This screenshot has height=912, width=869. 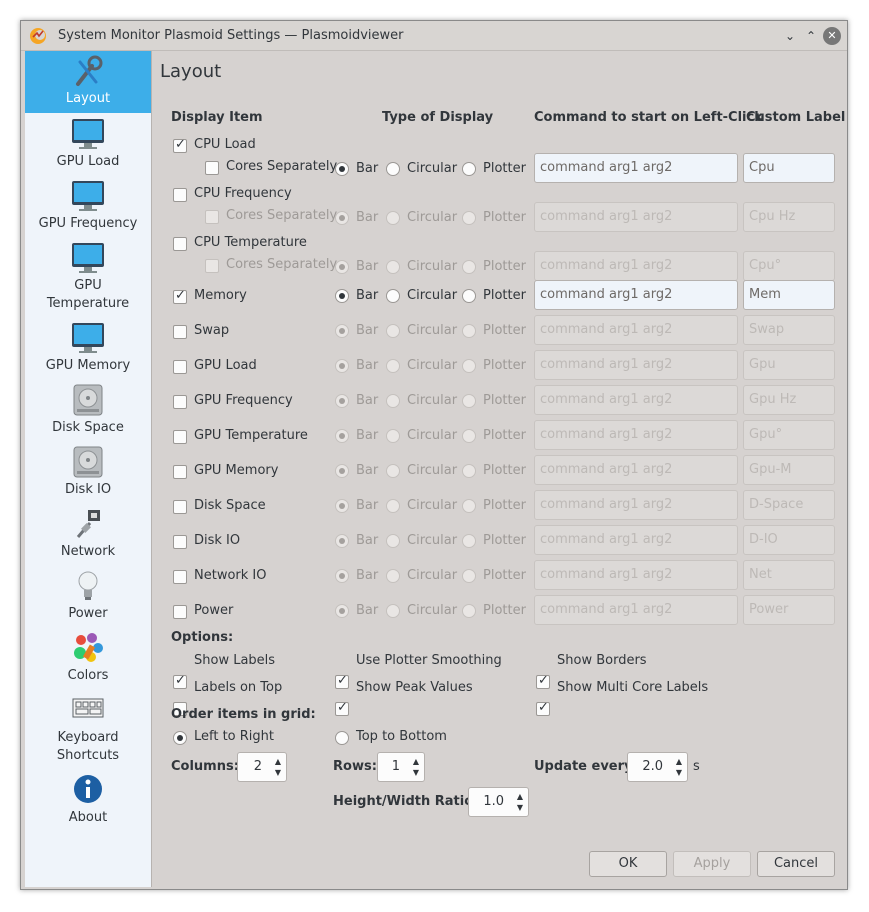 I want to click on sidebar-item-gpu-memory: GPU Memory, so click(x=88, y=348).